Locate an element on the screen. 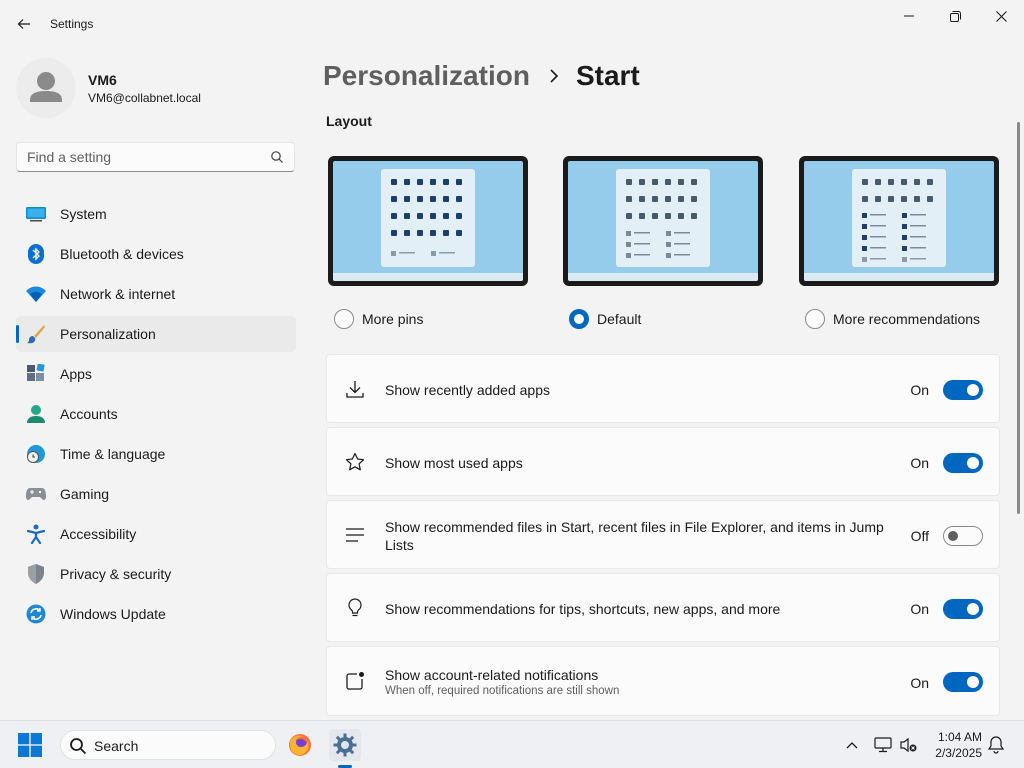 This screenshot has width=1024, height=768. firefox-icon is located at coordinates (300, 745).